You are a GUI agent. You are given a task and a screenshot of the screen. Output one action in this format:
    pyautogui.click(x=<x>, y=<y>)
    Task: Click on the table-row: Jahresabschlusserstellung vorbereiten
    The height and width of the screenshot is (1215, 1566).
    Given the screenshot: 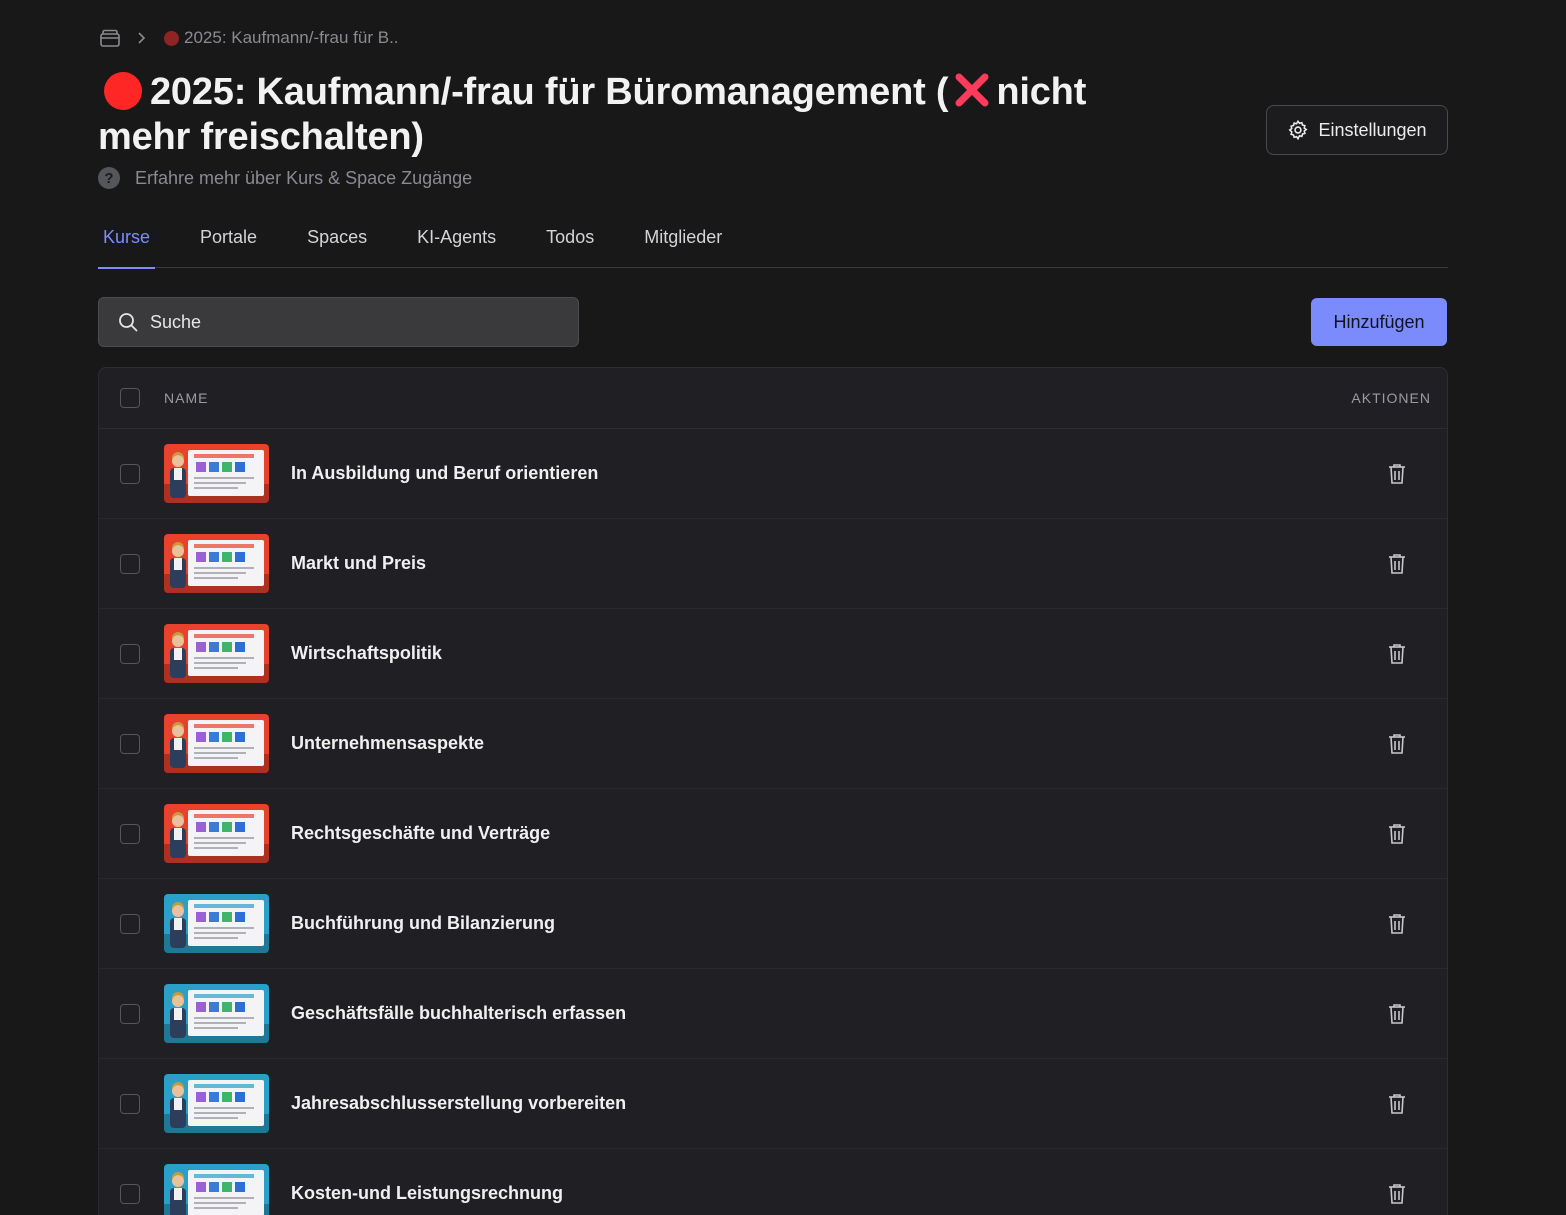 What is the action you would take?
    pyautogui.click(x=773, y=1104)
    